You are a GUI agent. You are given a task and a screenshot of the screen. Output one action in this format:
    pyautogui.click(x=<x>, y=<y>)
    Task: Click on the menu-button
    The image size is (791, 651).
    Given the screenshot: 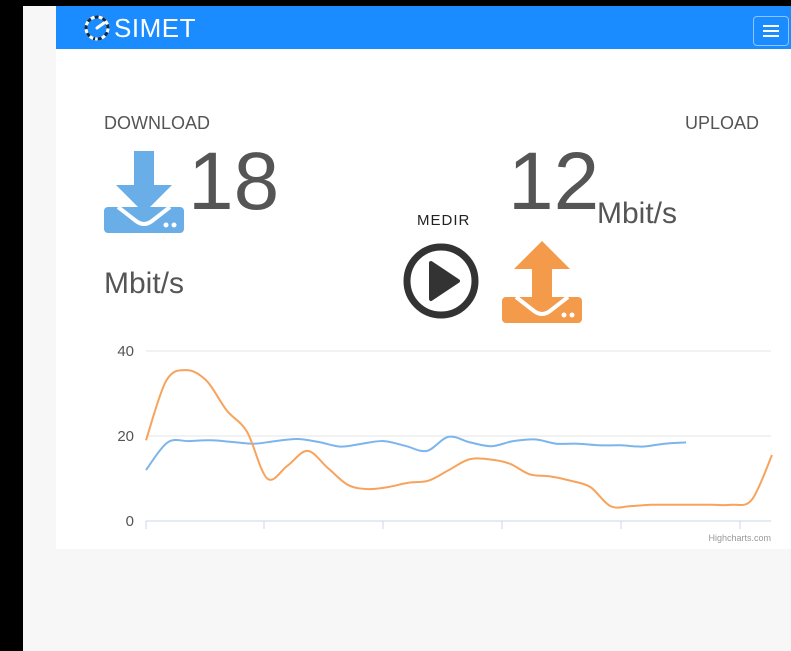 What is the action you would take?
    pyautogui.click(x=771, y=31)
    